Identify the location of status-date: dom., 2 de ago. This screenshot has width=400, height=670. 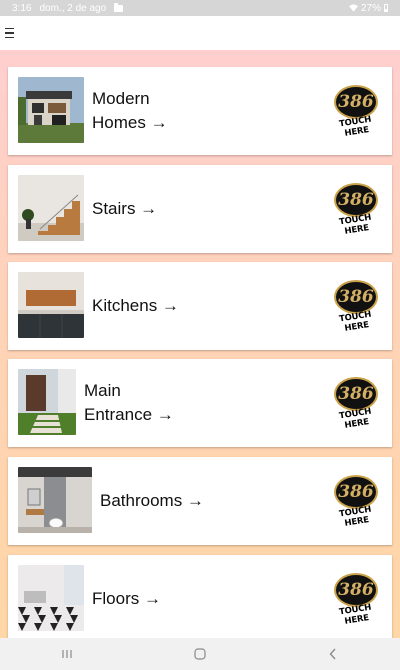
(73, 8).